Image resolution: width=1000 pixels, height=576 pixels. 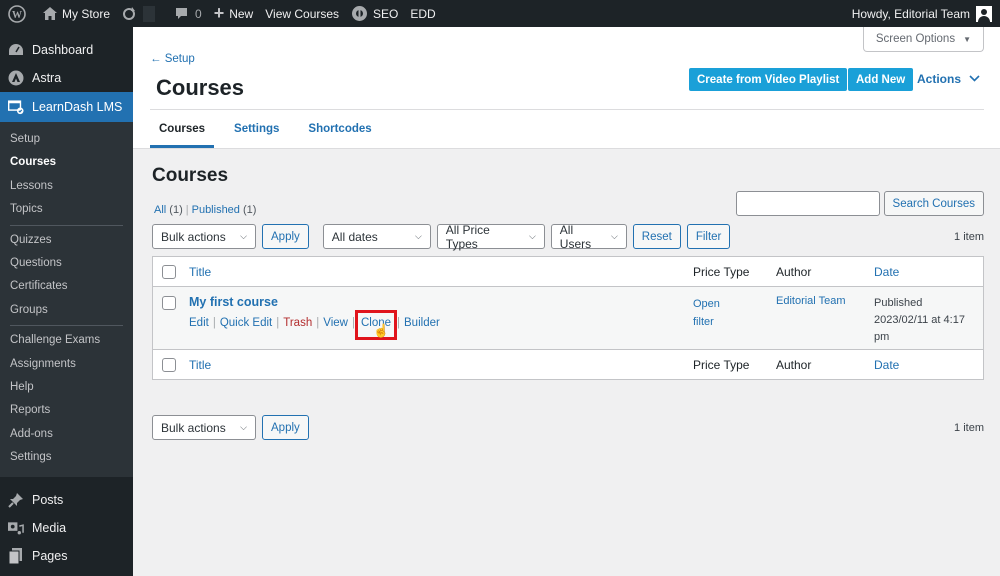 What do you see at coordinates (169, 272) in the screenshot?
I see `select-all-checkbox` at bounding box center [169, 272].